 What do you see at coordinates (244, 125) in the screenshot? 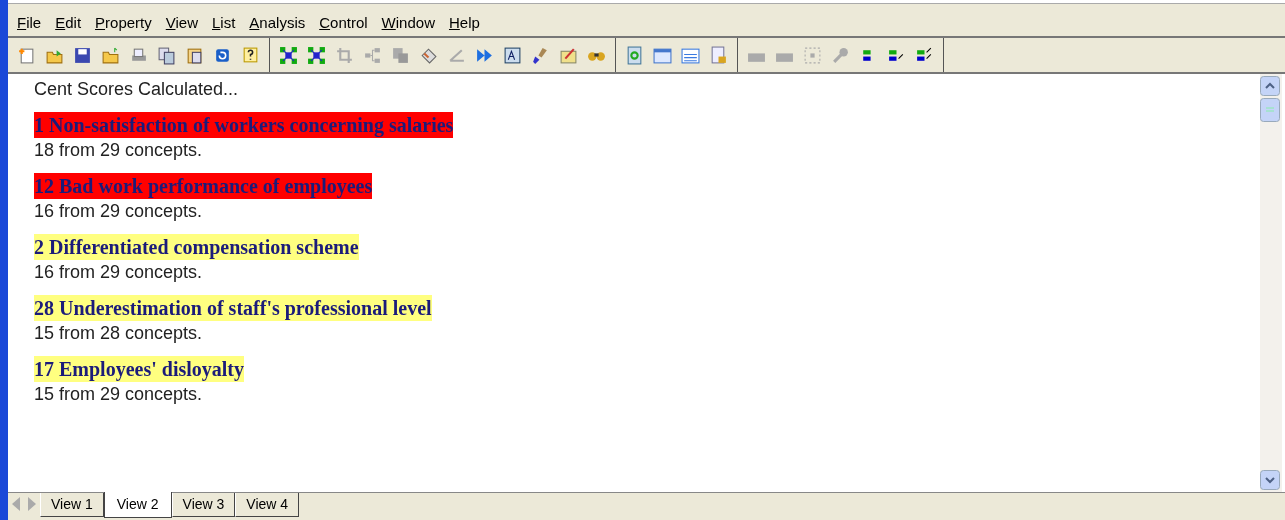
I see `result-title: 1 Non-satisfaction of workers concerning salaries` at bounding box center [244, 125].